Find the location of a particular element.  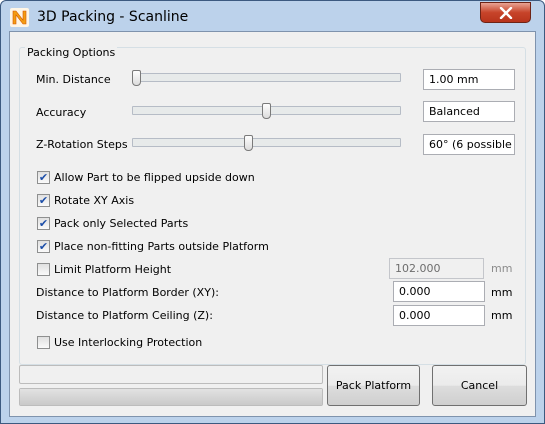

limit-height-checkbox-row: ✔ Limit Platform Height is located at coordinates (104, 269).